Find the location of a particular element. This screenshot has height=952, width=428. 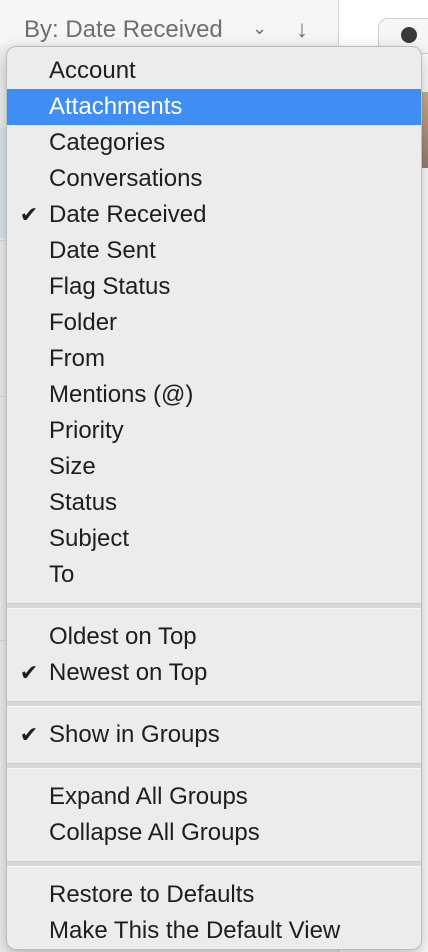

menu-item-size: Size is located at coordinates (214, 467).